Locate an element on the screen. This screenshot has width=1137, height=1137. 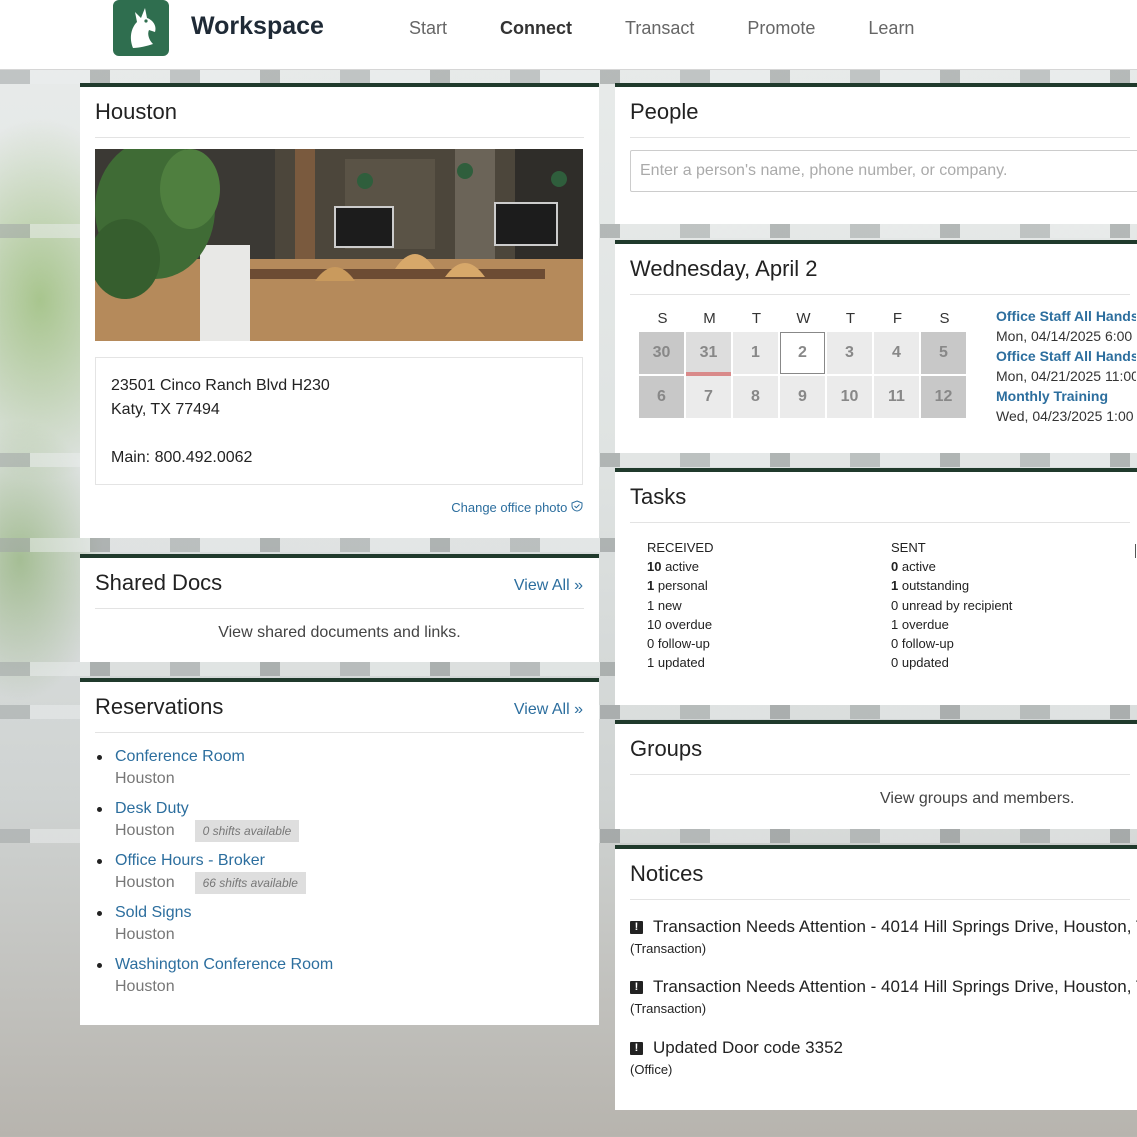
reservations-view-all: View All » is located at coordinates (548, 710).